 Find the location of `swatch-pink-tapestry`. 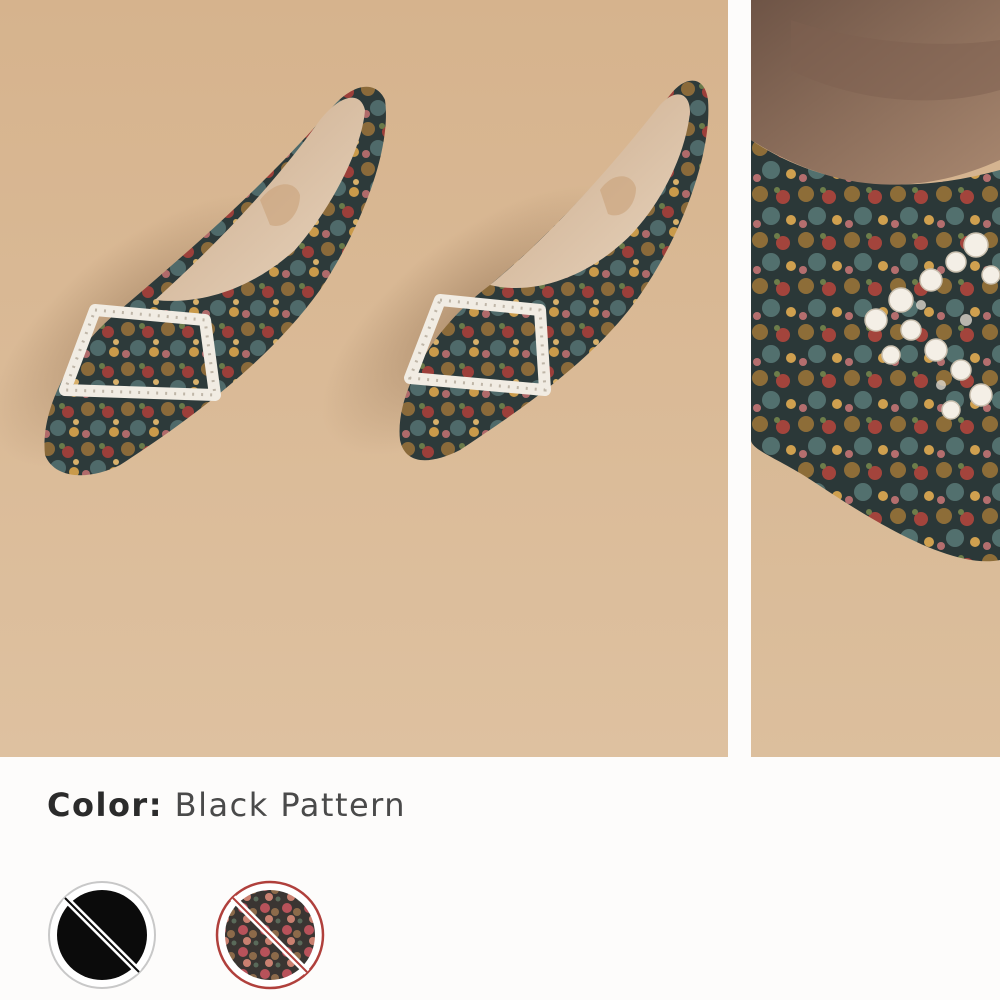

swatch-pink-tapestry is located at coordinates (270, 935).